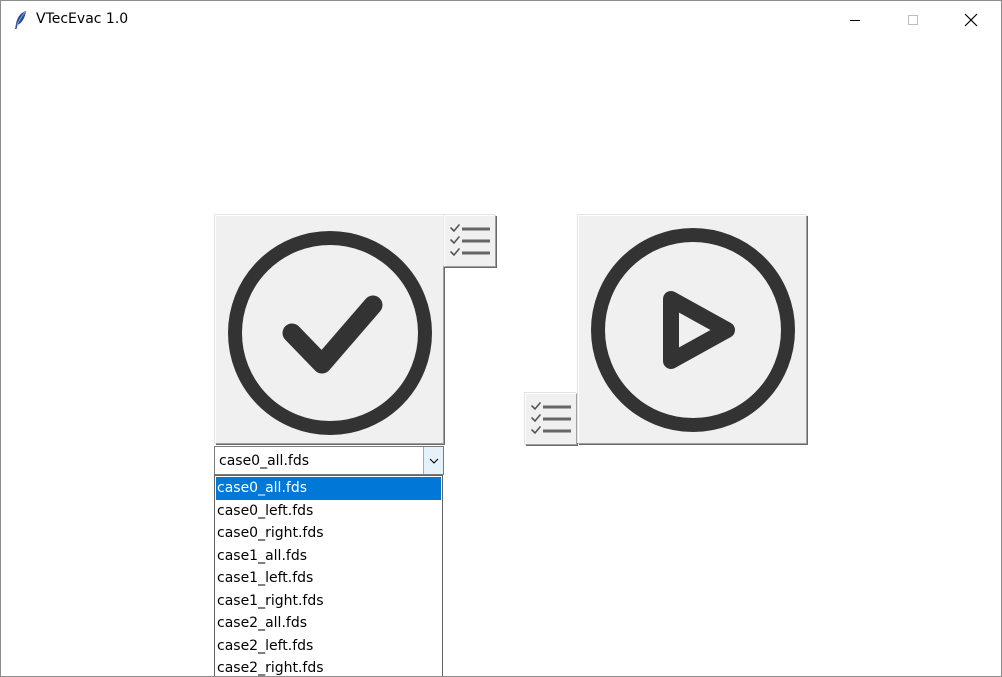 The width and height of the screenshot is (1002, 677). I want to click on run-button, so click(692, 329).